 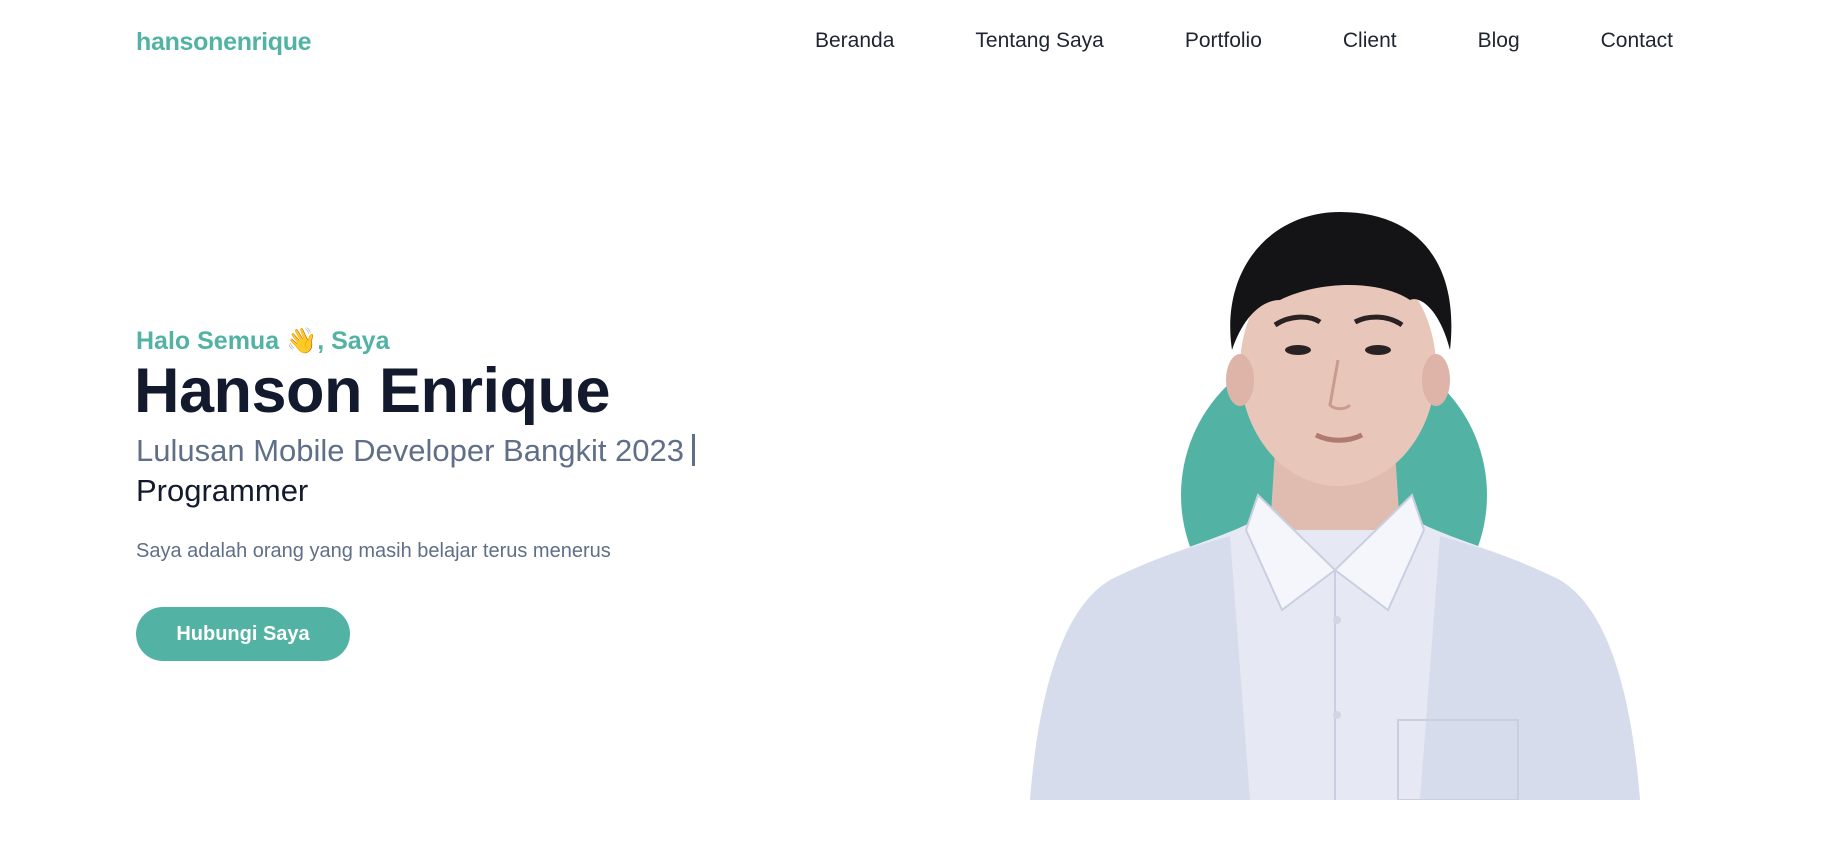 I want to click on contact-me-button: Hubungi Saya, so click(x=243, y=634).